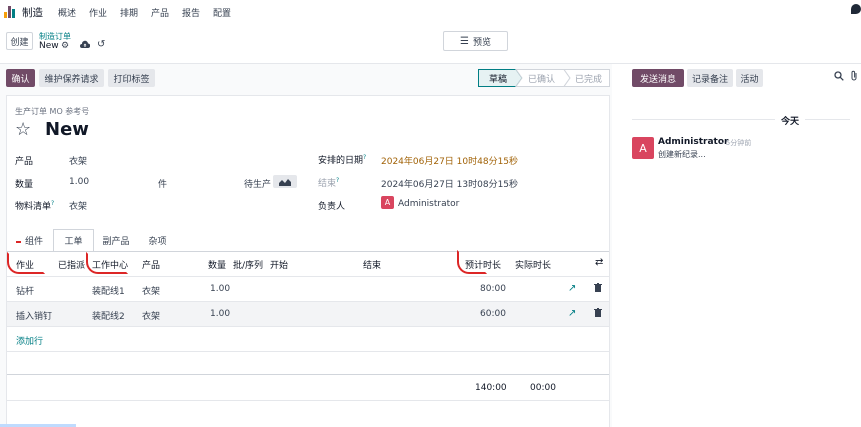 The image size is (861, 427). Describe the element at coordinates (481, 42) in the screenshot. I see `view-label: 预览` at that location.